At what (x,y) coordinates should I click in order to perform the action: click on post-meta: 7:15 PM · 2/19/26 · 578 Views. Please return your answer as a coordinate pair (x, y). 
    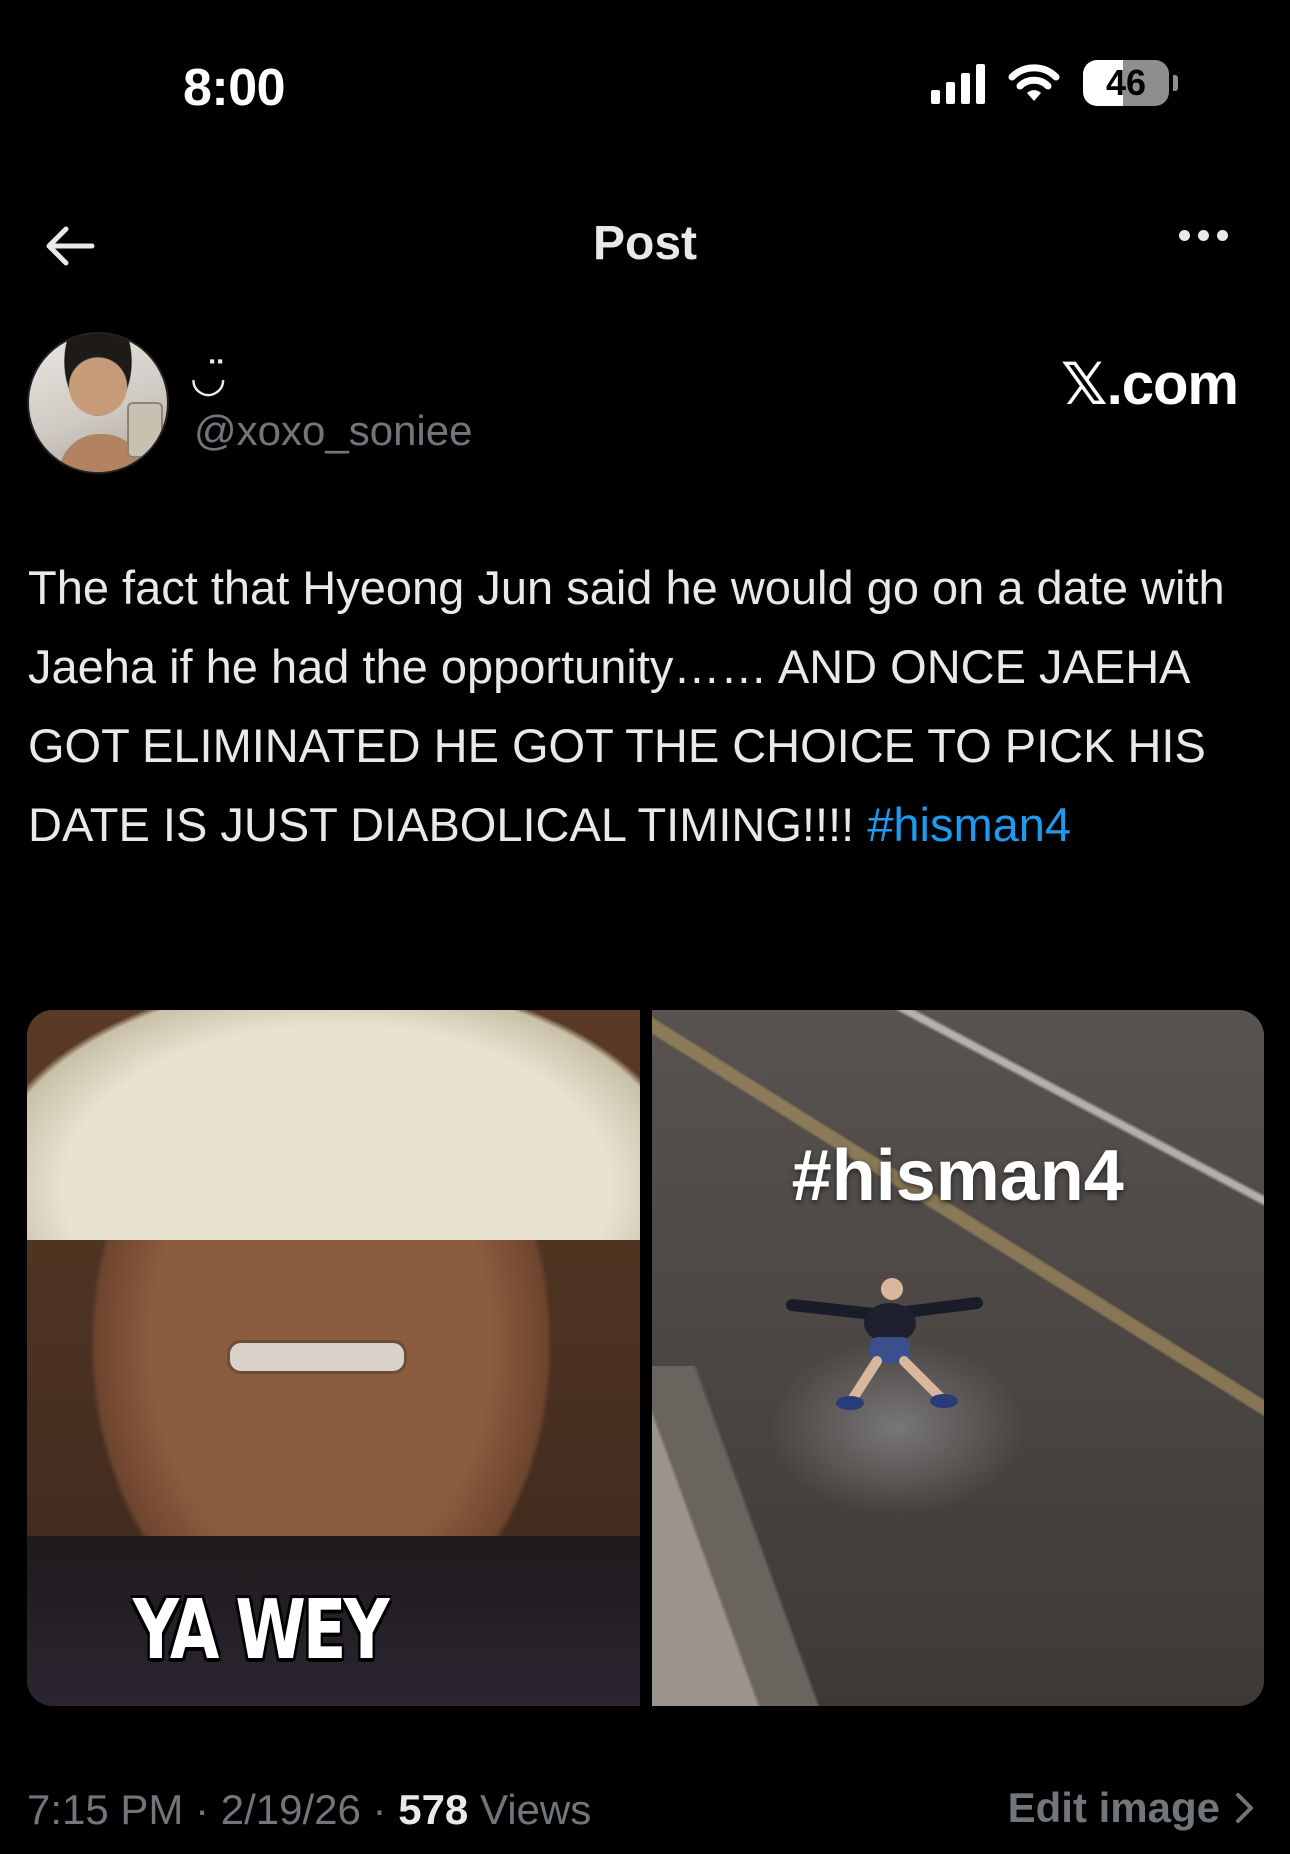
    Looking at the image, I should click on (309, 1810).